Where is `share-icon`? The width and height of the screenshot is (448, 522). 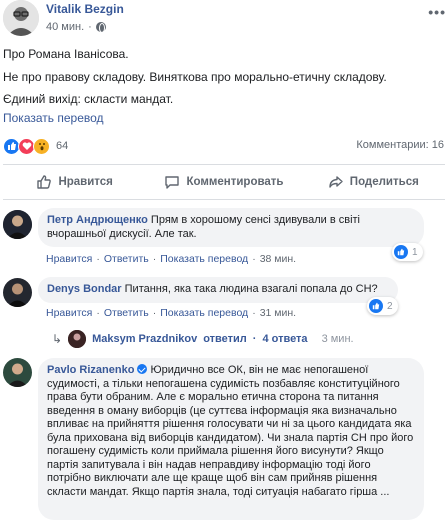 share-icon is located at coordinates (336, 182).